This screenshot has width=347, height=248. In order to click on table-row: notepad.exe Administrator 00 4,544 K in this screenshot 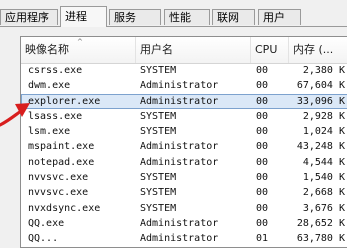, I will do `click(184, 162)`.